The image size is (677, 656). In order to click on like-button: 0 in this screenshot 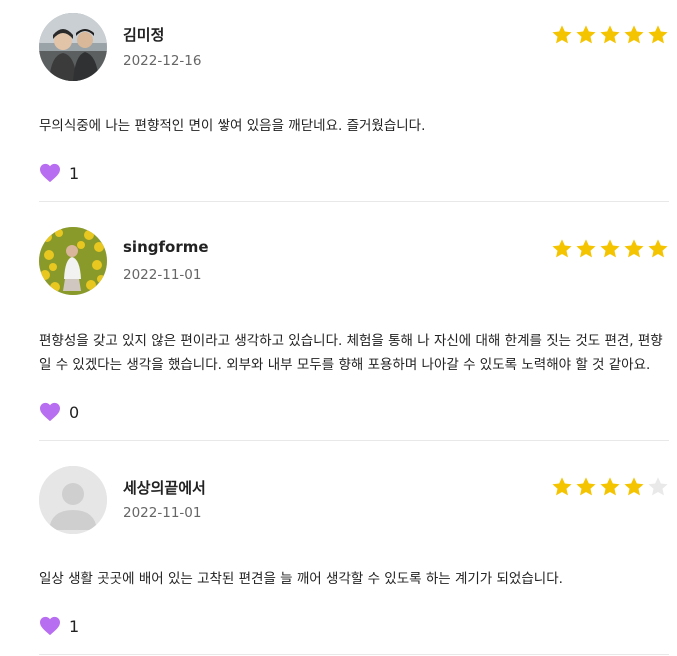, I will do `click(59, 412)`.